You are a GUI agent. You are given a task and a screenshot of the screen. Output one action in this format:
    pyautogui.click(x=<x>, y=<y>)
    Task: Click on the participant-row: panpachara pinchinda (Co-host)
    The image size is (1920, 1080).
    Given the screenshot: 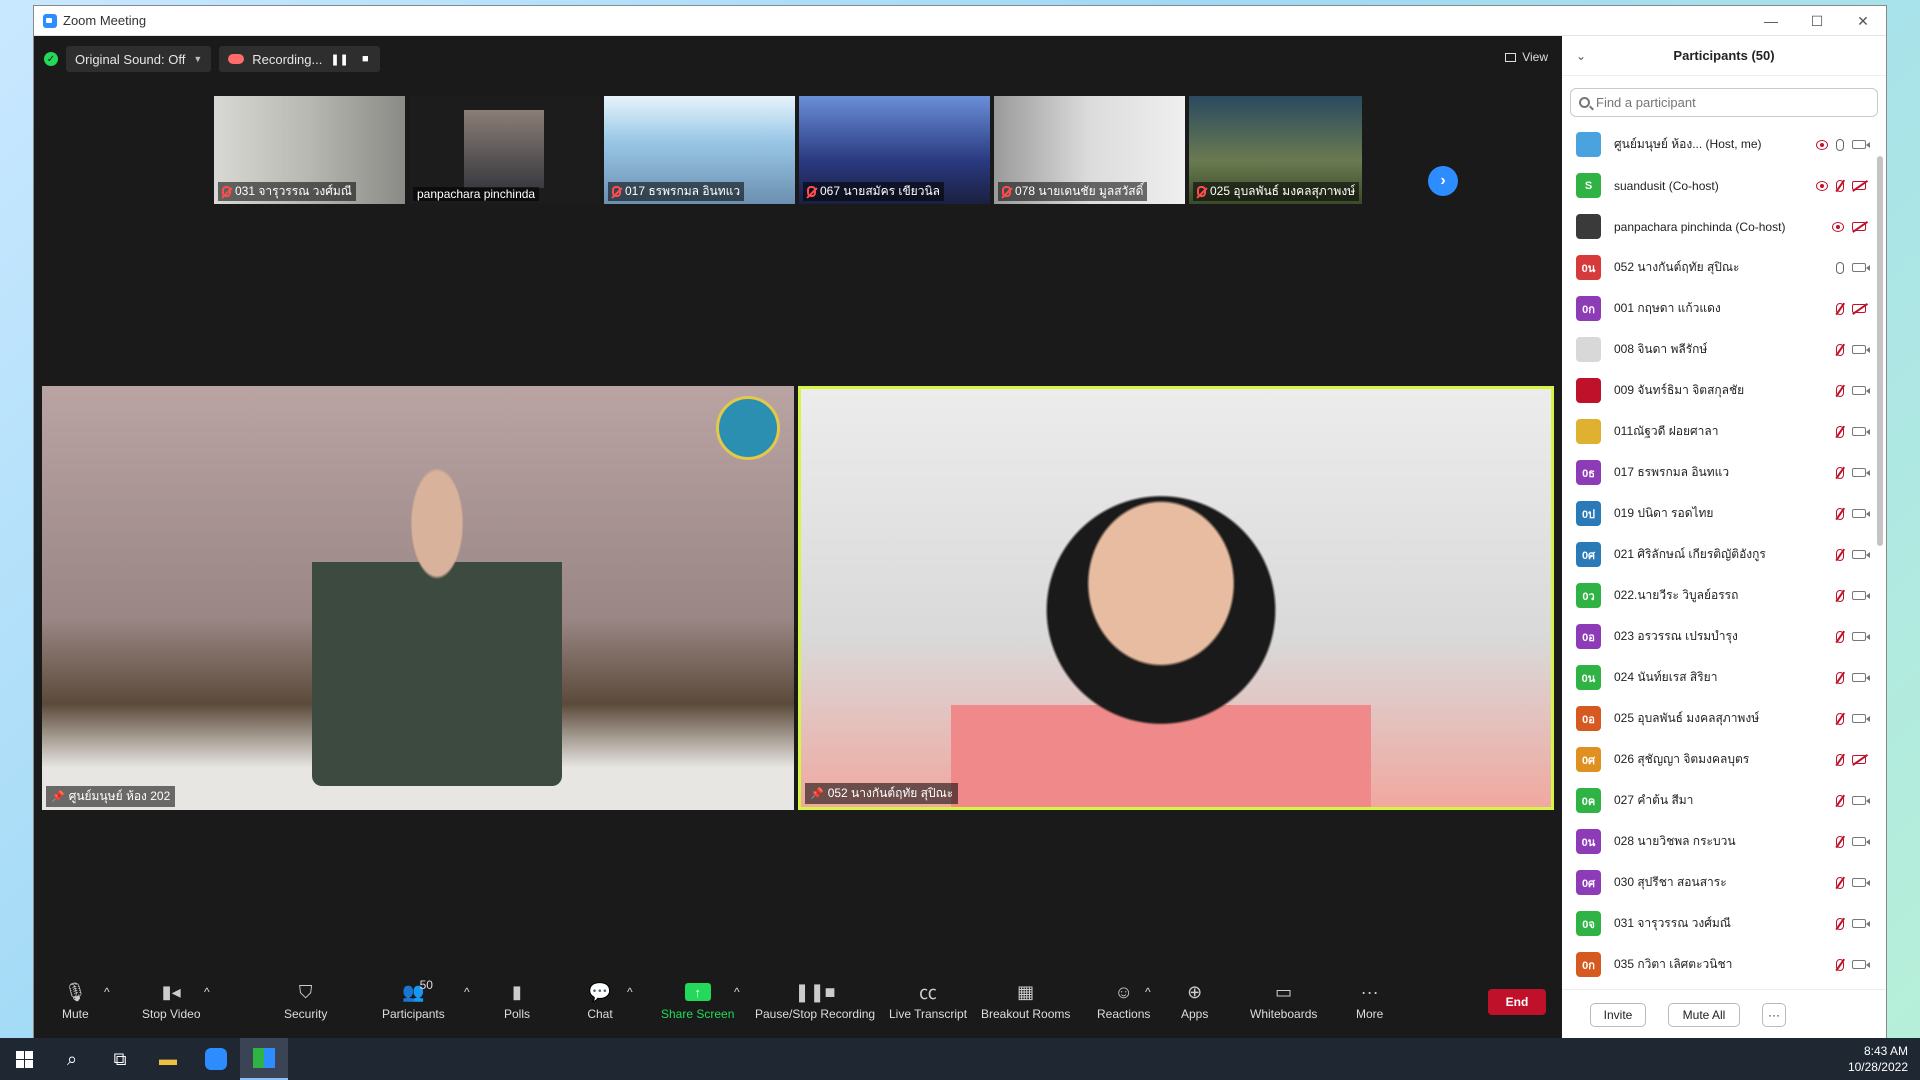 What is the action you would take?
    pyautogui.click(x=1717, y=226)
    